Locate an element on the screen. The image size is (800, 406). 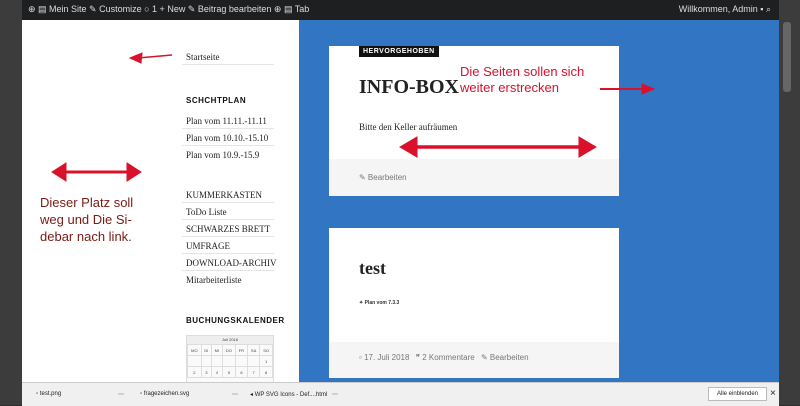
arrow-left-icon is located at coordinates (150, 58).